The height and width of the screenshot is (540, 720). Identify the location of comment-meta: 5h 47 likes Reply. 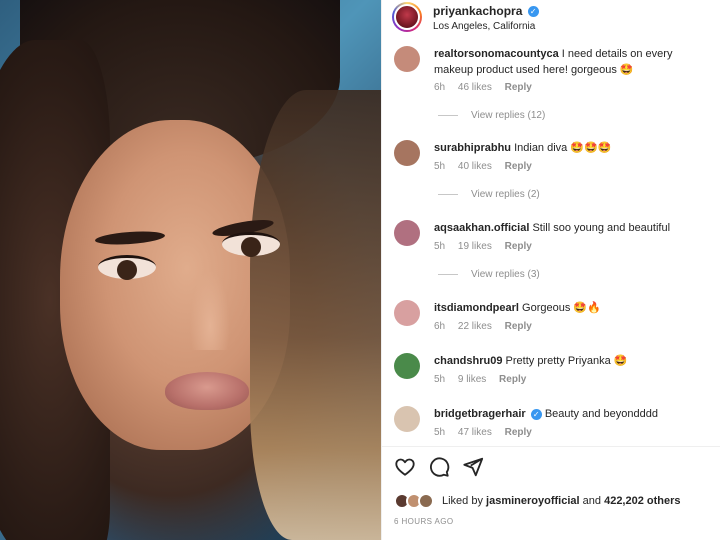
(488, 432).